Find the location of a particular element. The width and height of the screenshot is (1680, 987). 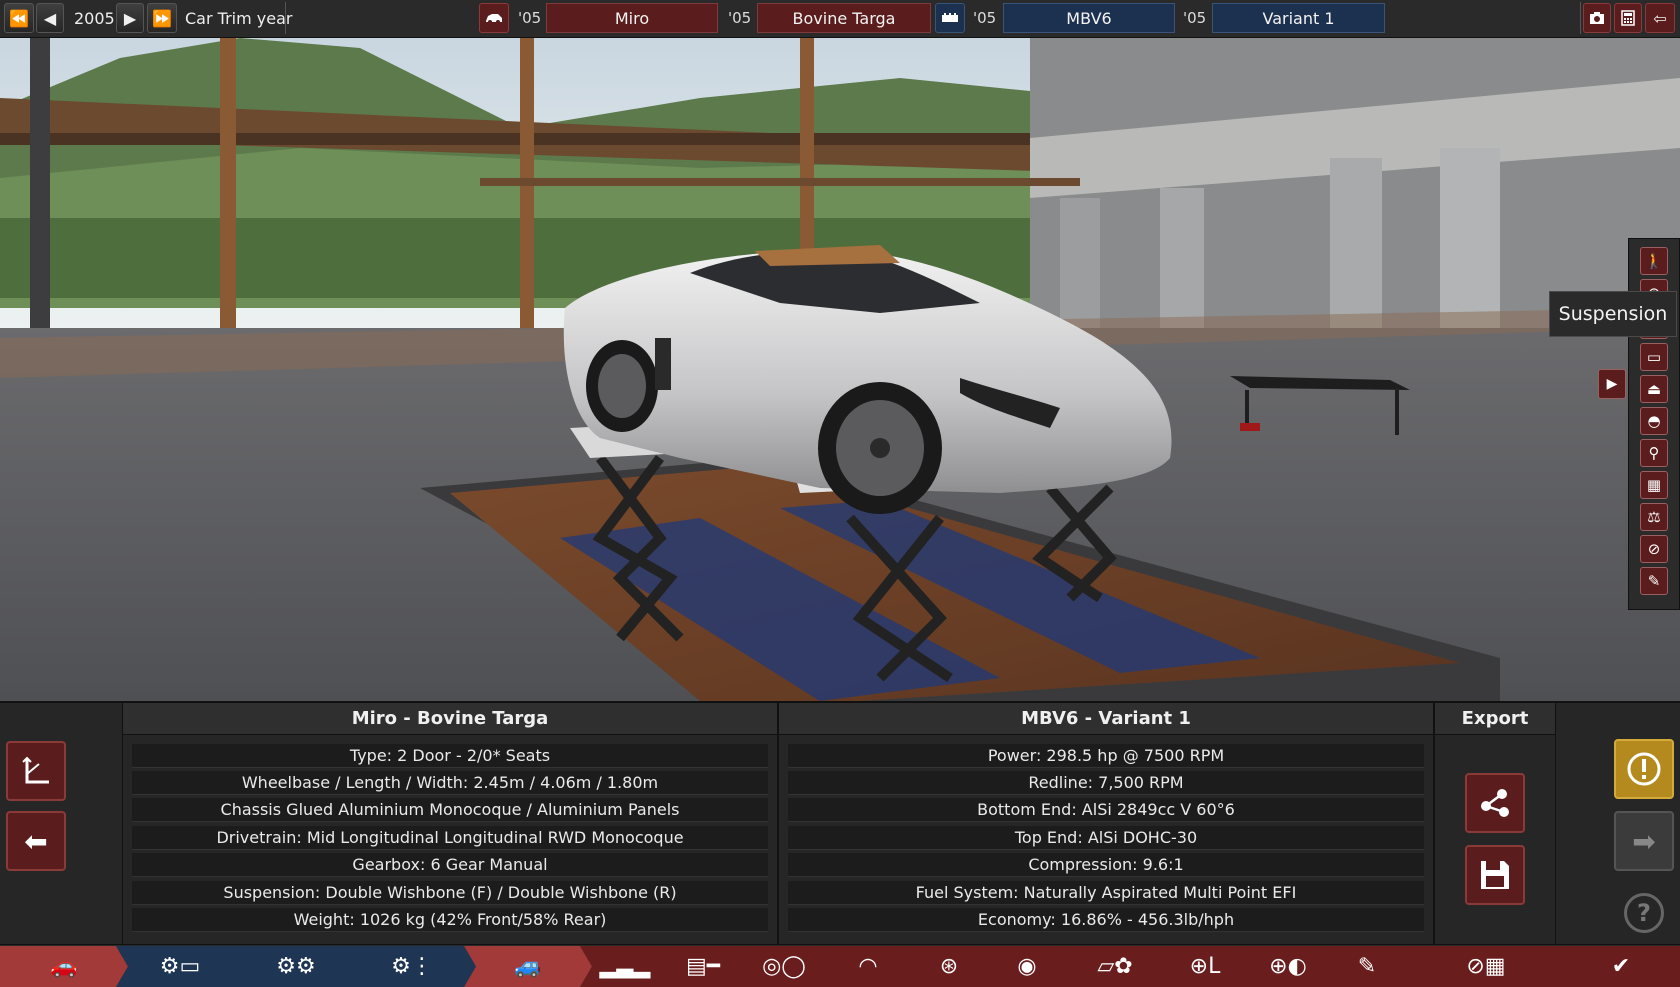

camera-icon is located at coordinates (1597, 18).